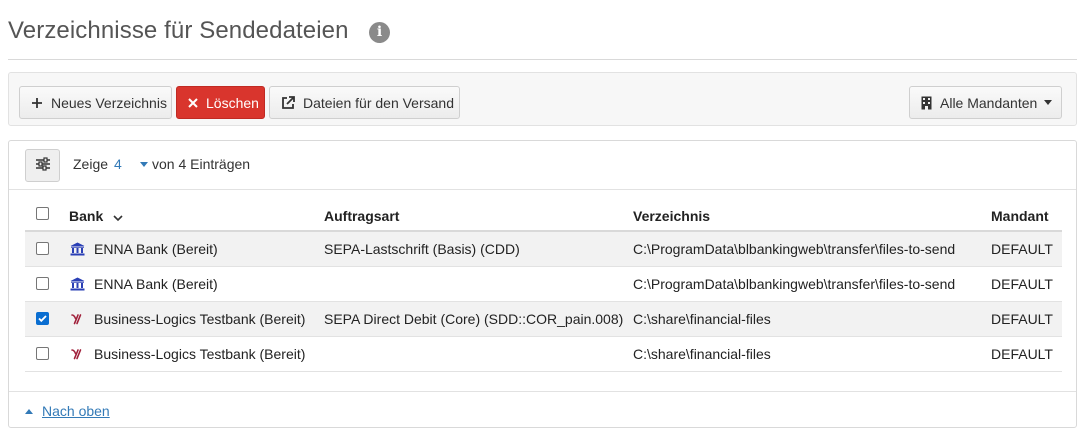  I want to click on page-header: Verzeichnisse für Sendedateien i, so click(542, 30).